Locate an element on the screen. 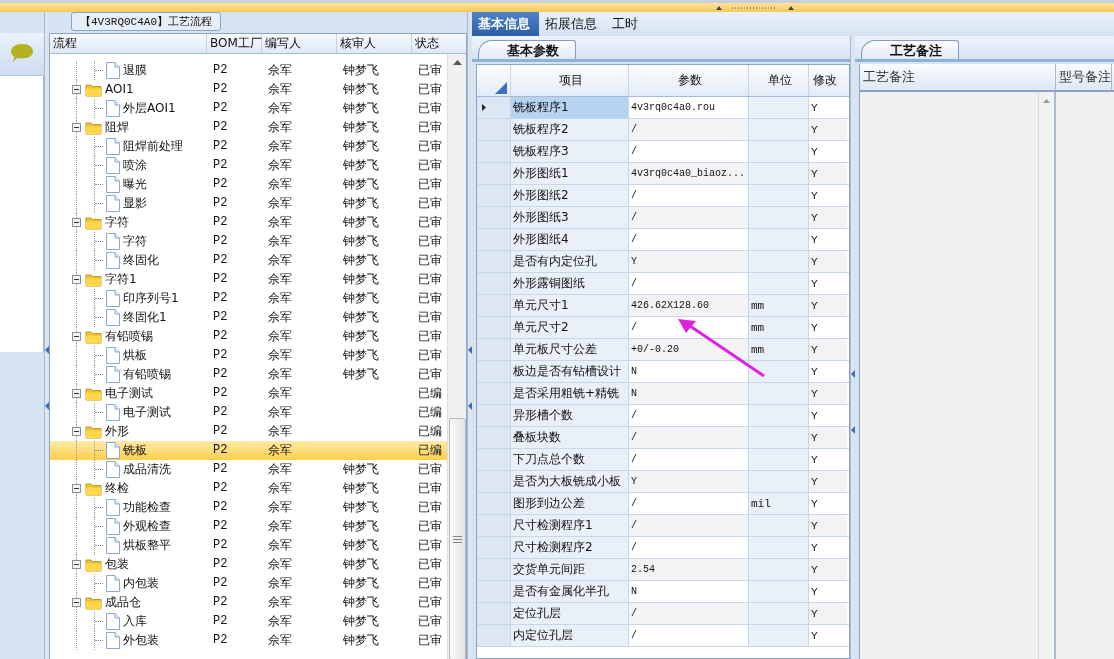 This screenshot has width=1114, height=659. column-header: 单位 is located at coordinates (779, 80).